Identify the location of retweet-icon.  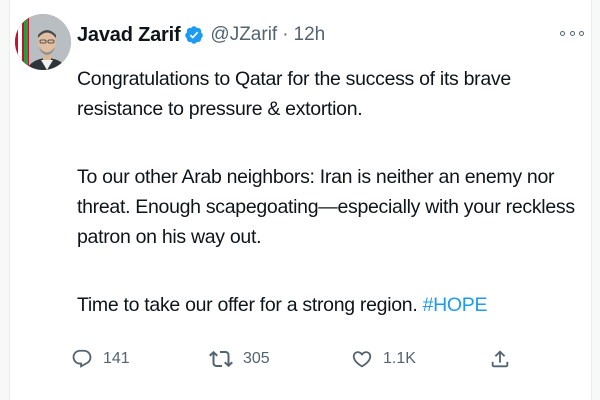
(221, 359).